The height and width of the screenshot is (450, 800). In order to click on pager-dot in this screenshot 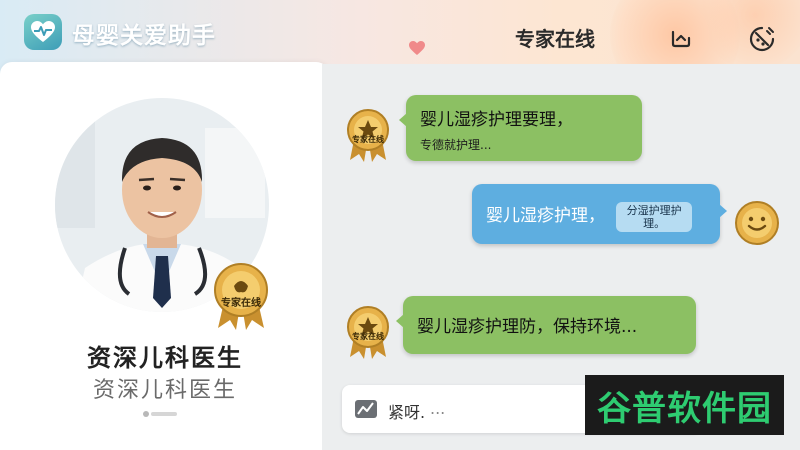, I will do `click(164, 414)`.